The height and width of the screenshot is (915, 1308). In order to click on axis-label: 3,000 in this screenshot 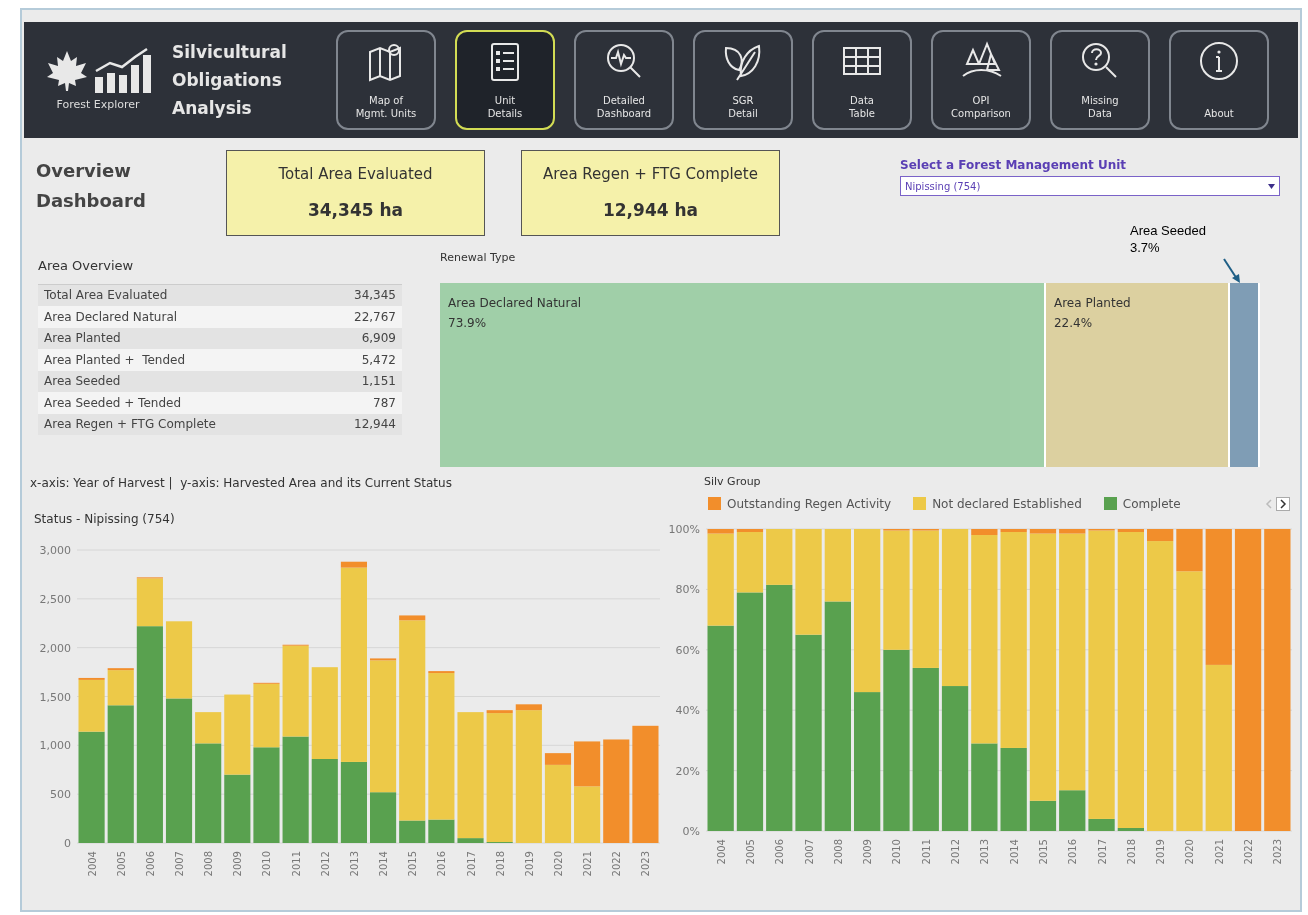, I will do `click(55, 550)`.